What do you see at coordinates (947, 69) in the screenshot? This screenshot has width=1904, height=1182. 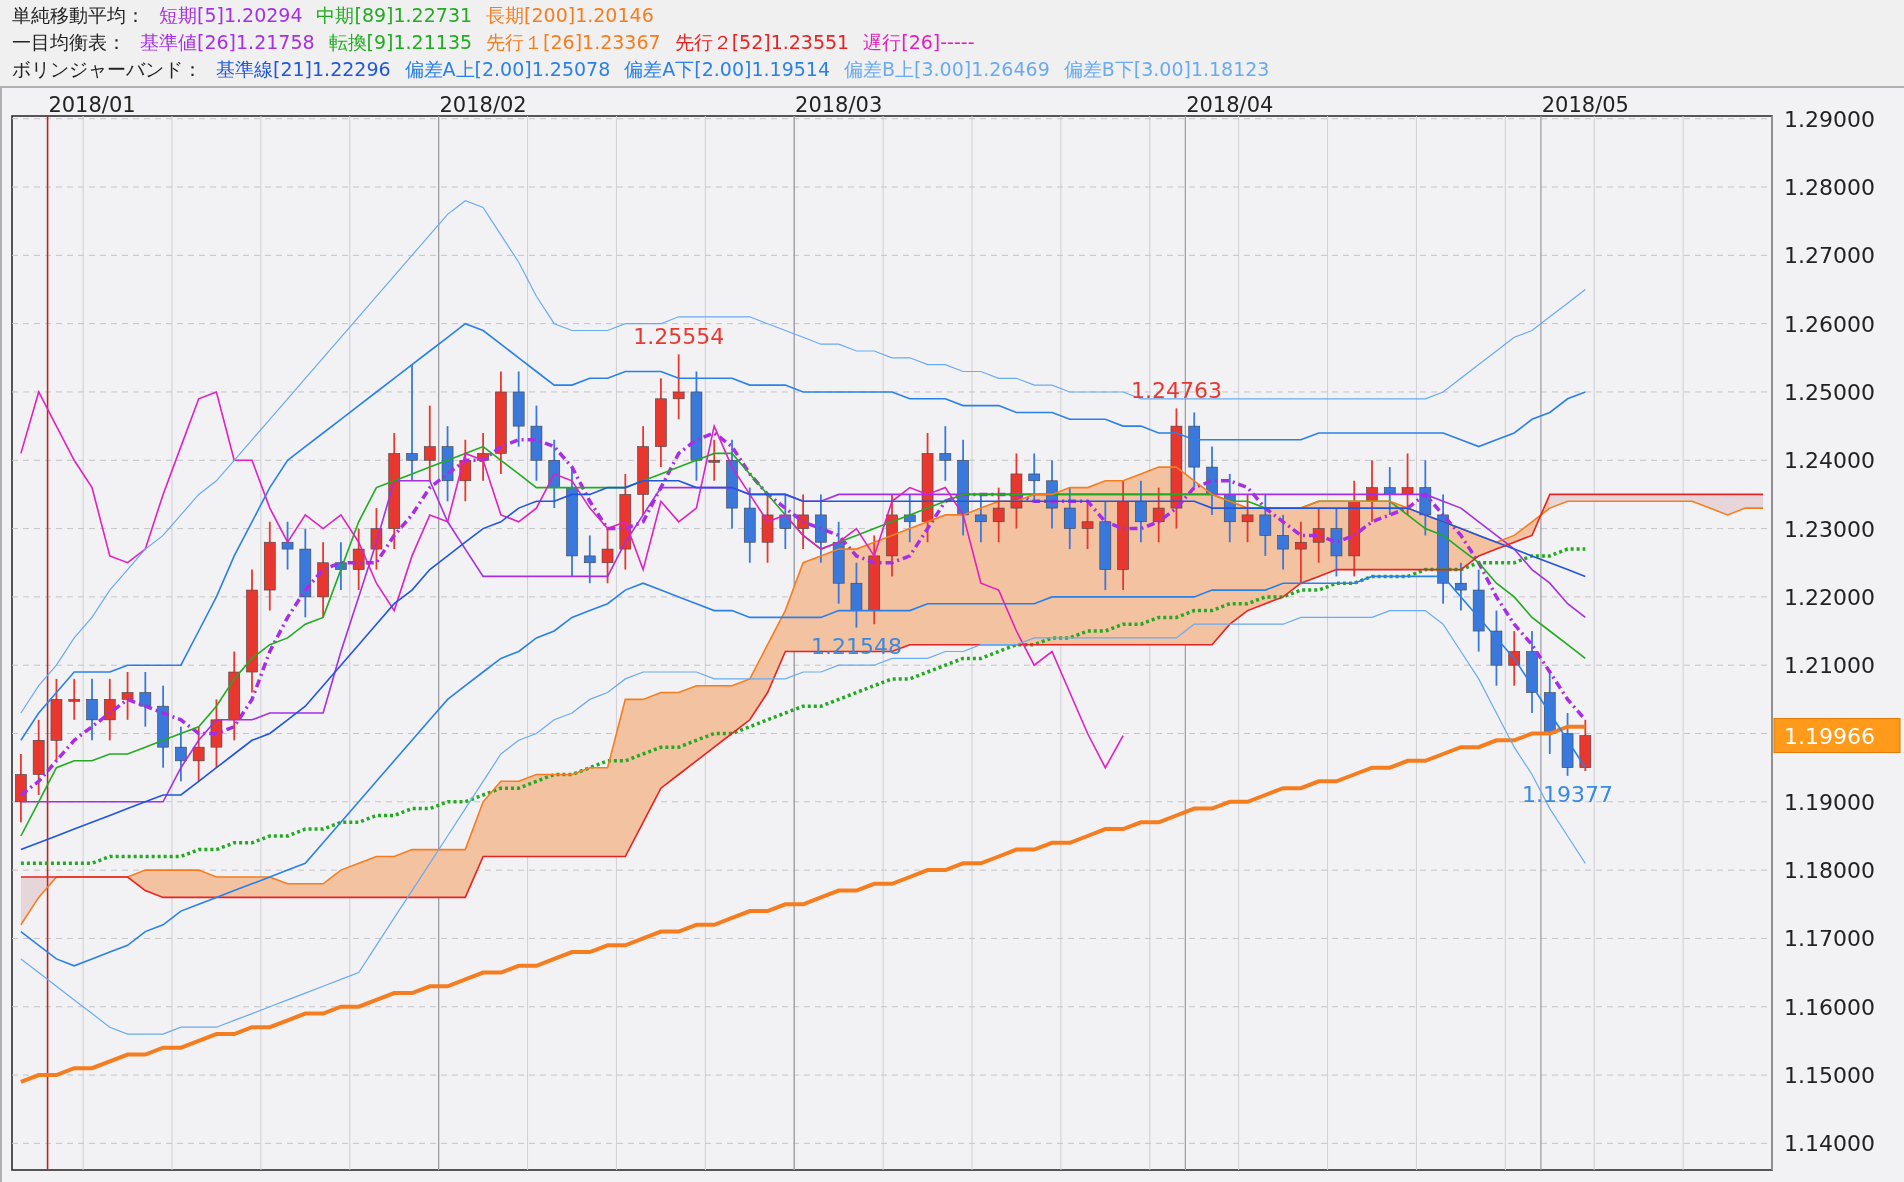 I see `legend-item: 偏差B上[3.00]1.26469` at bounding box center [947, 69].